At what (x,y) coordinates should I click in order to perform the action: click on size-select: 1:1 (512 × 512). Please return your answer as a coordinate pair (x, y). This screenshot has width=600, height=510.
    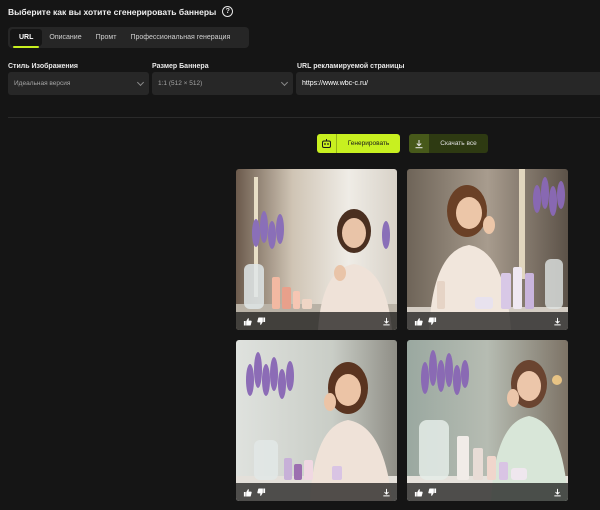
    Looking at the image, I should click on (222, 83).